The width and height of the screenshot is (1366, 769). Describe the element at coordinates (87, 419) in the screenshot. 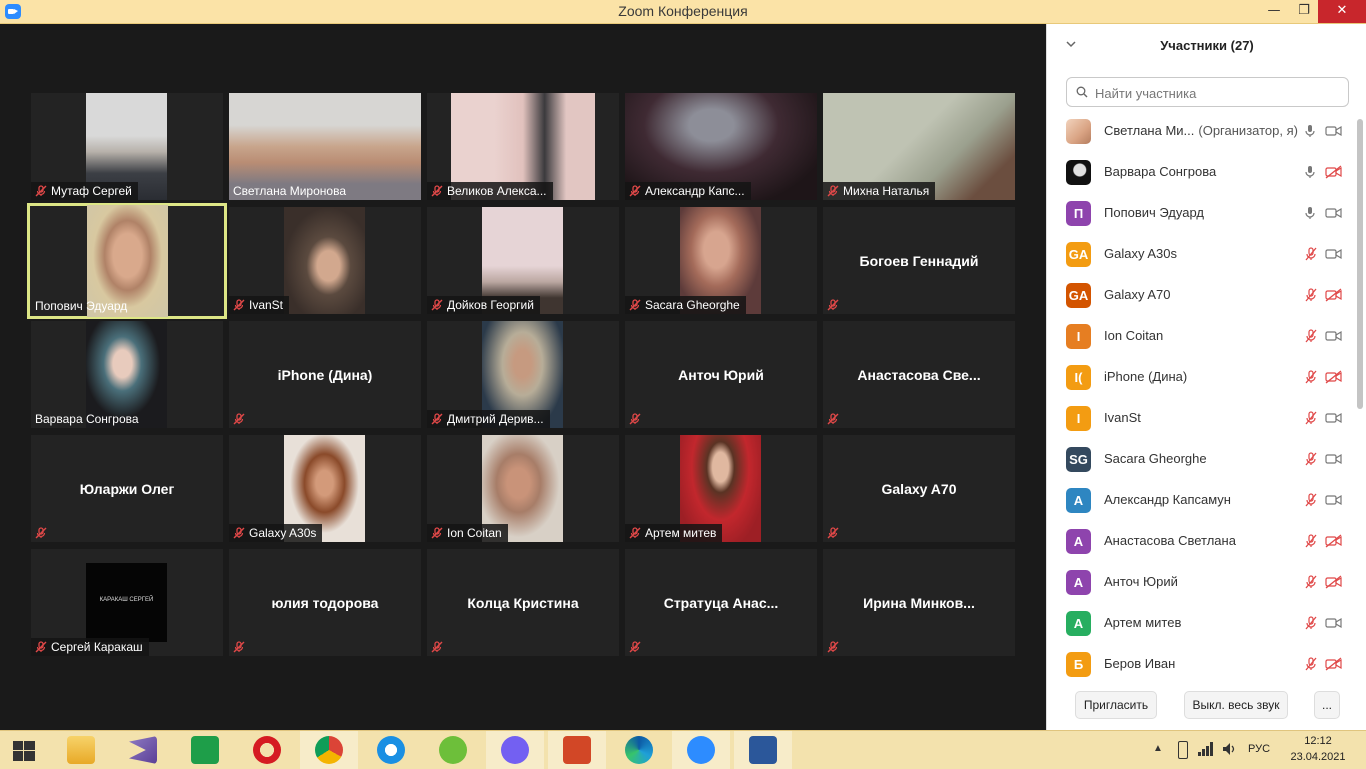

I see `tile-name: Варвара Сонгрова` at that location.